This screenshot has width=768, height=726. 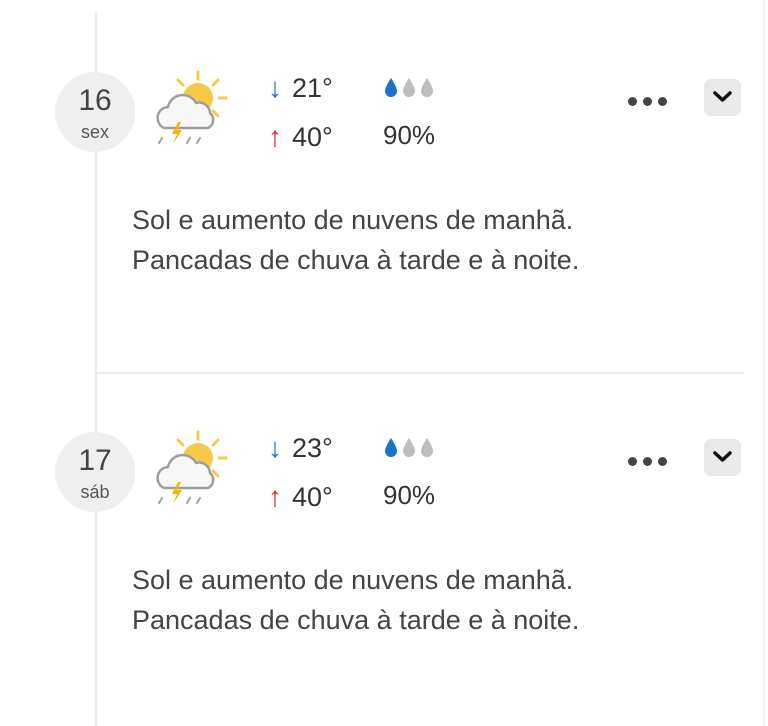 I want to click on low-temperature: ↓ 23°, so click(x=300, y=448).